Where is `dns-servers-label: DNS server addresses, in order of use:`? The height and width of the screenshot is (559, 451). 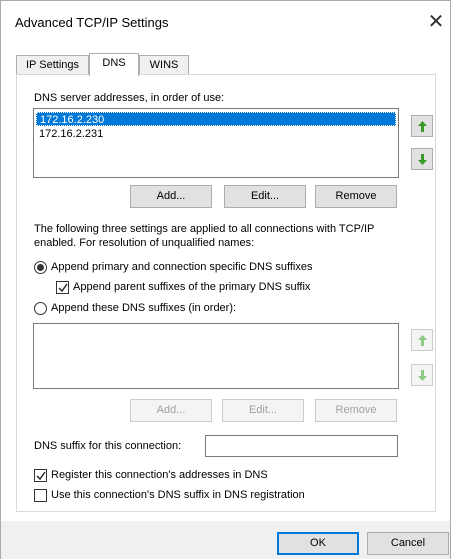 dns-servers-label: DNS server addresses, in order of use: is located at coordinates (129, 98).